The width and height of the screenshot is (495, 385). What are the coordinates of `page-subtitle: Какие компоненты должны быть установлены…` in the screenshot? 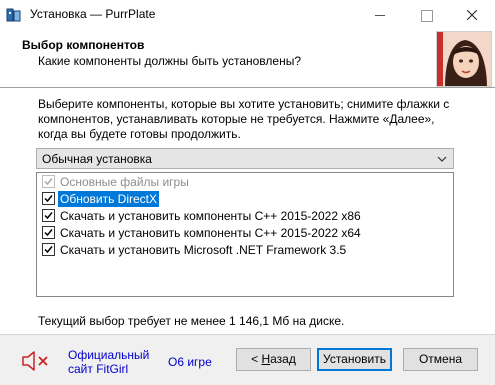 It's located at (169, 61).